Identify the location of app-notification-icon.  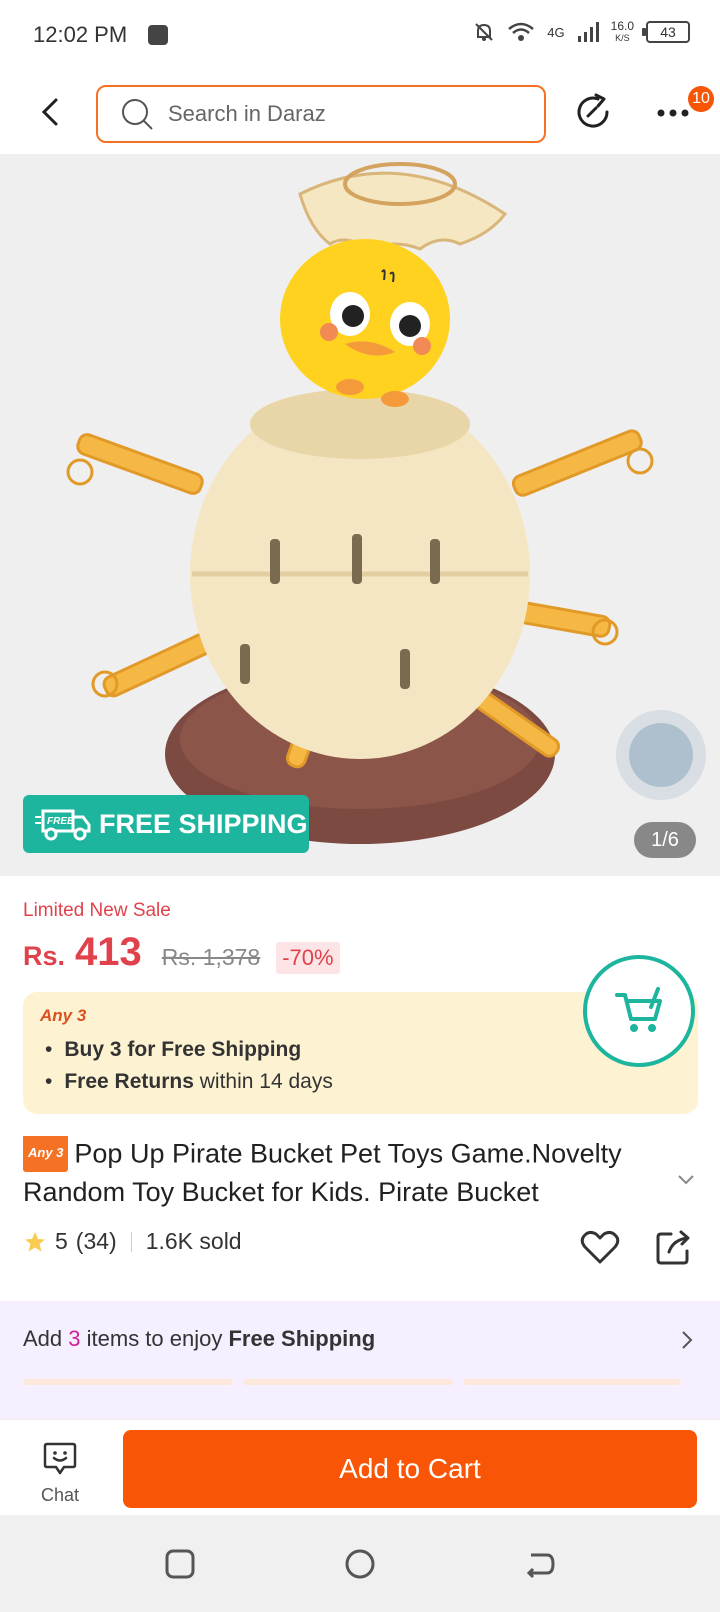
(158, 35).